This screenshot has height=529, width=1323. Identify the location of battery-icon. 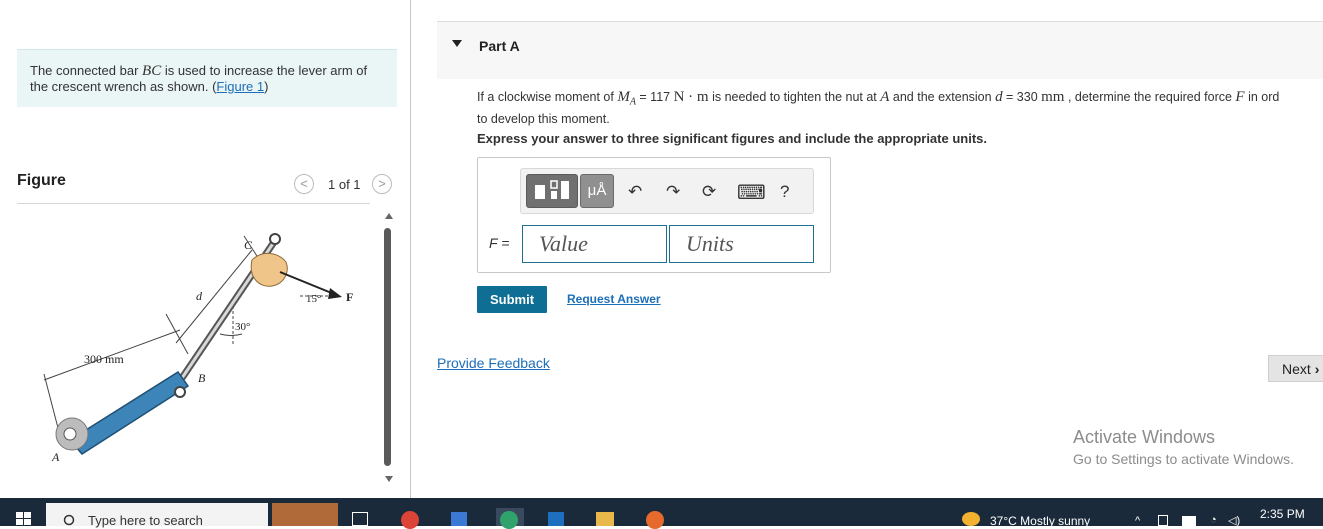
(1189, 521).